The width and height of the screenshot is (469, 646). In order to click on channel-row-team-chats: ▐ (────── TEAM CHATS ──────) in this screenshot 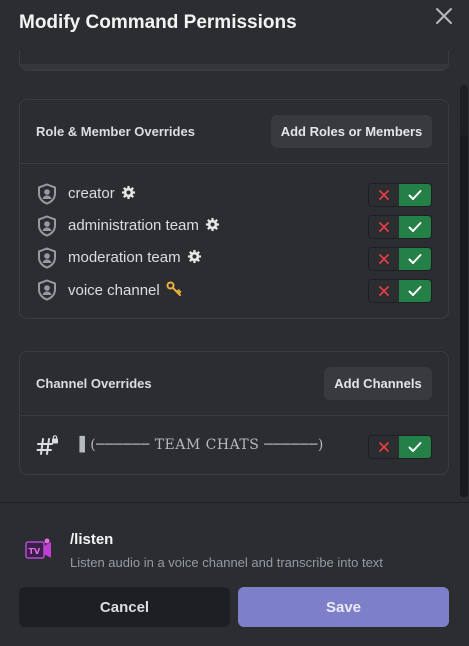, I will do `click(234, 446)`.